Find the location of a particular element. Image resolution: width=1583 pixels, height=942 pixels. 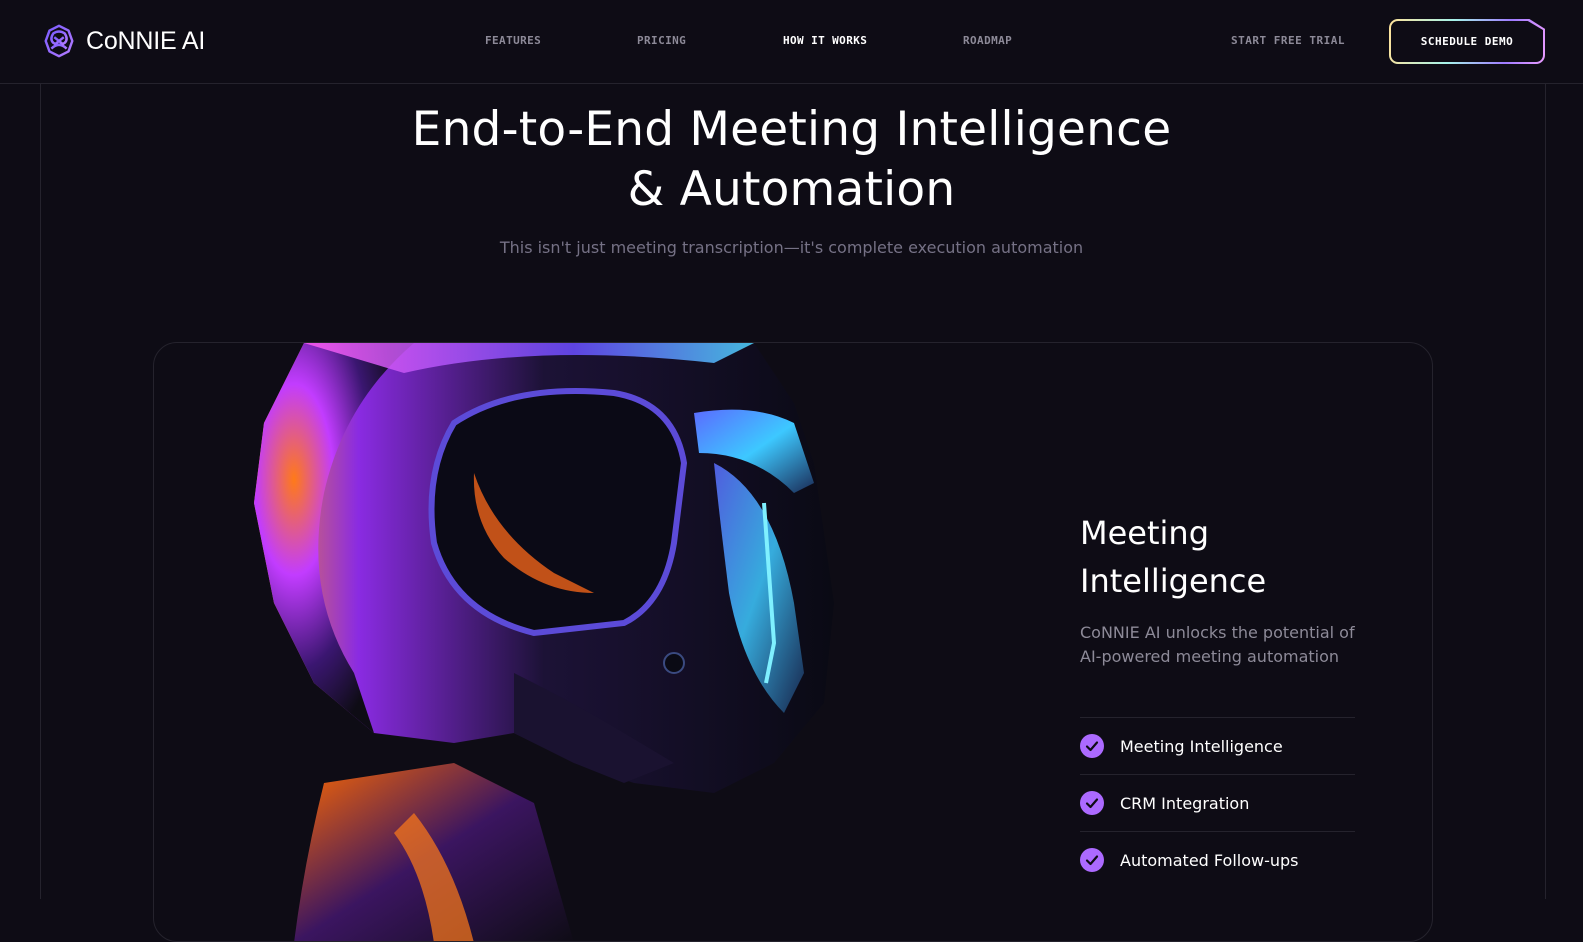

schedule-demo-label: SCHEDULE DEMO is located at coordinates (1467, 41).